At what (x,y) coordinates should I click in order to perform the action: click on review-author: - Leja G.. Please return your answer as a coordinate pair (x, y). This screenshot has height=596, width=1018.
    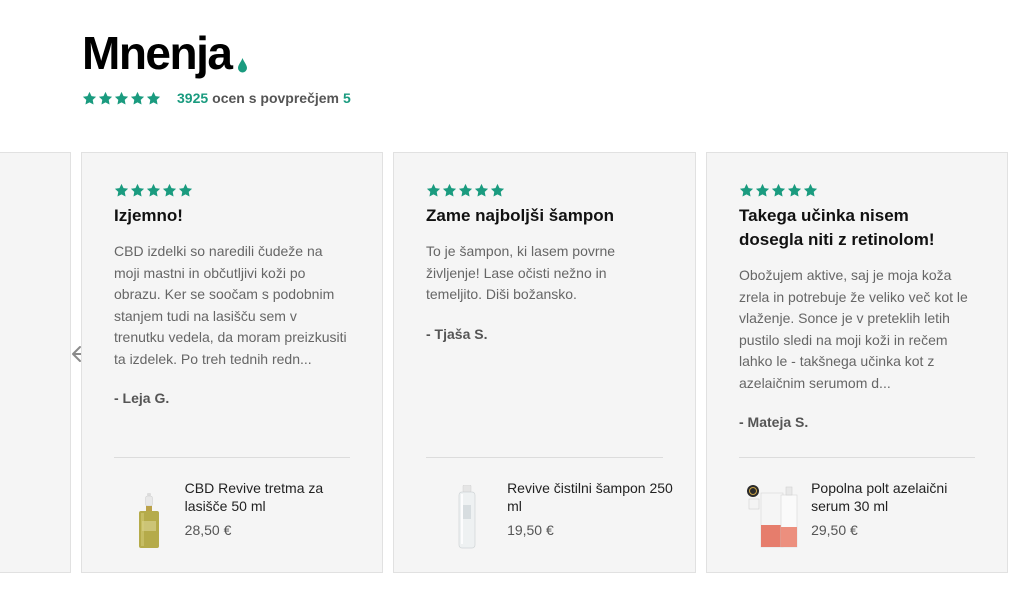
    Looking at the image, I should click on (142, 398).